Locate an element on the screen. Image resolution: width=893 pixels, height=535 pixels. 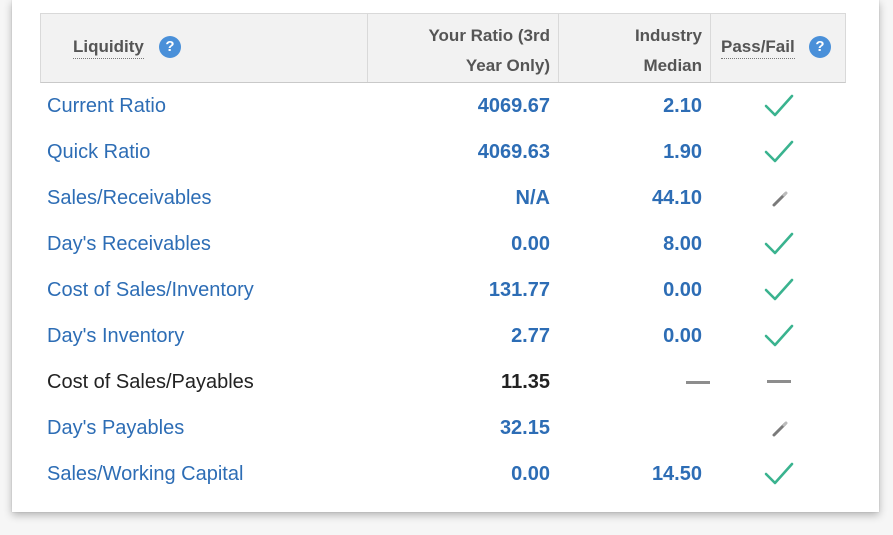
ratio-name: Sales/Receivables is located at coordinates (129, 198).